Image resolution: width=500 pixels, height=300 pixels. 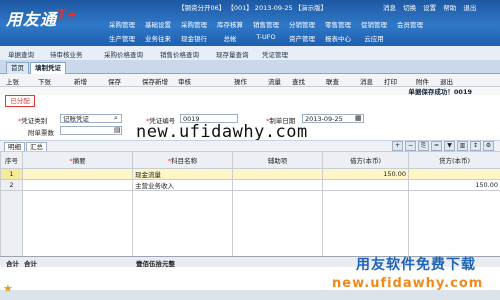 I want to click on nav-item: 生产管理, so click(x=122, y=38).